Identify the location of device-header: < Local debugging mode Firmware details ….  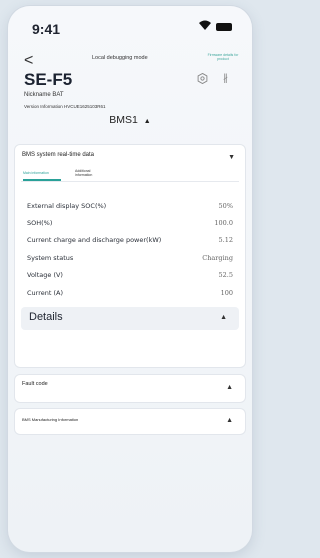
(130, 93).